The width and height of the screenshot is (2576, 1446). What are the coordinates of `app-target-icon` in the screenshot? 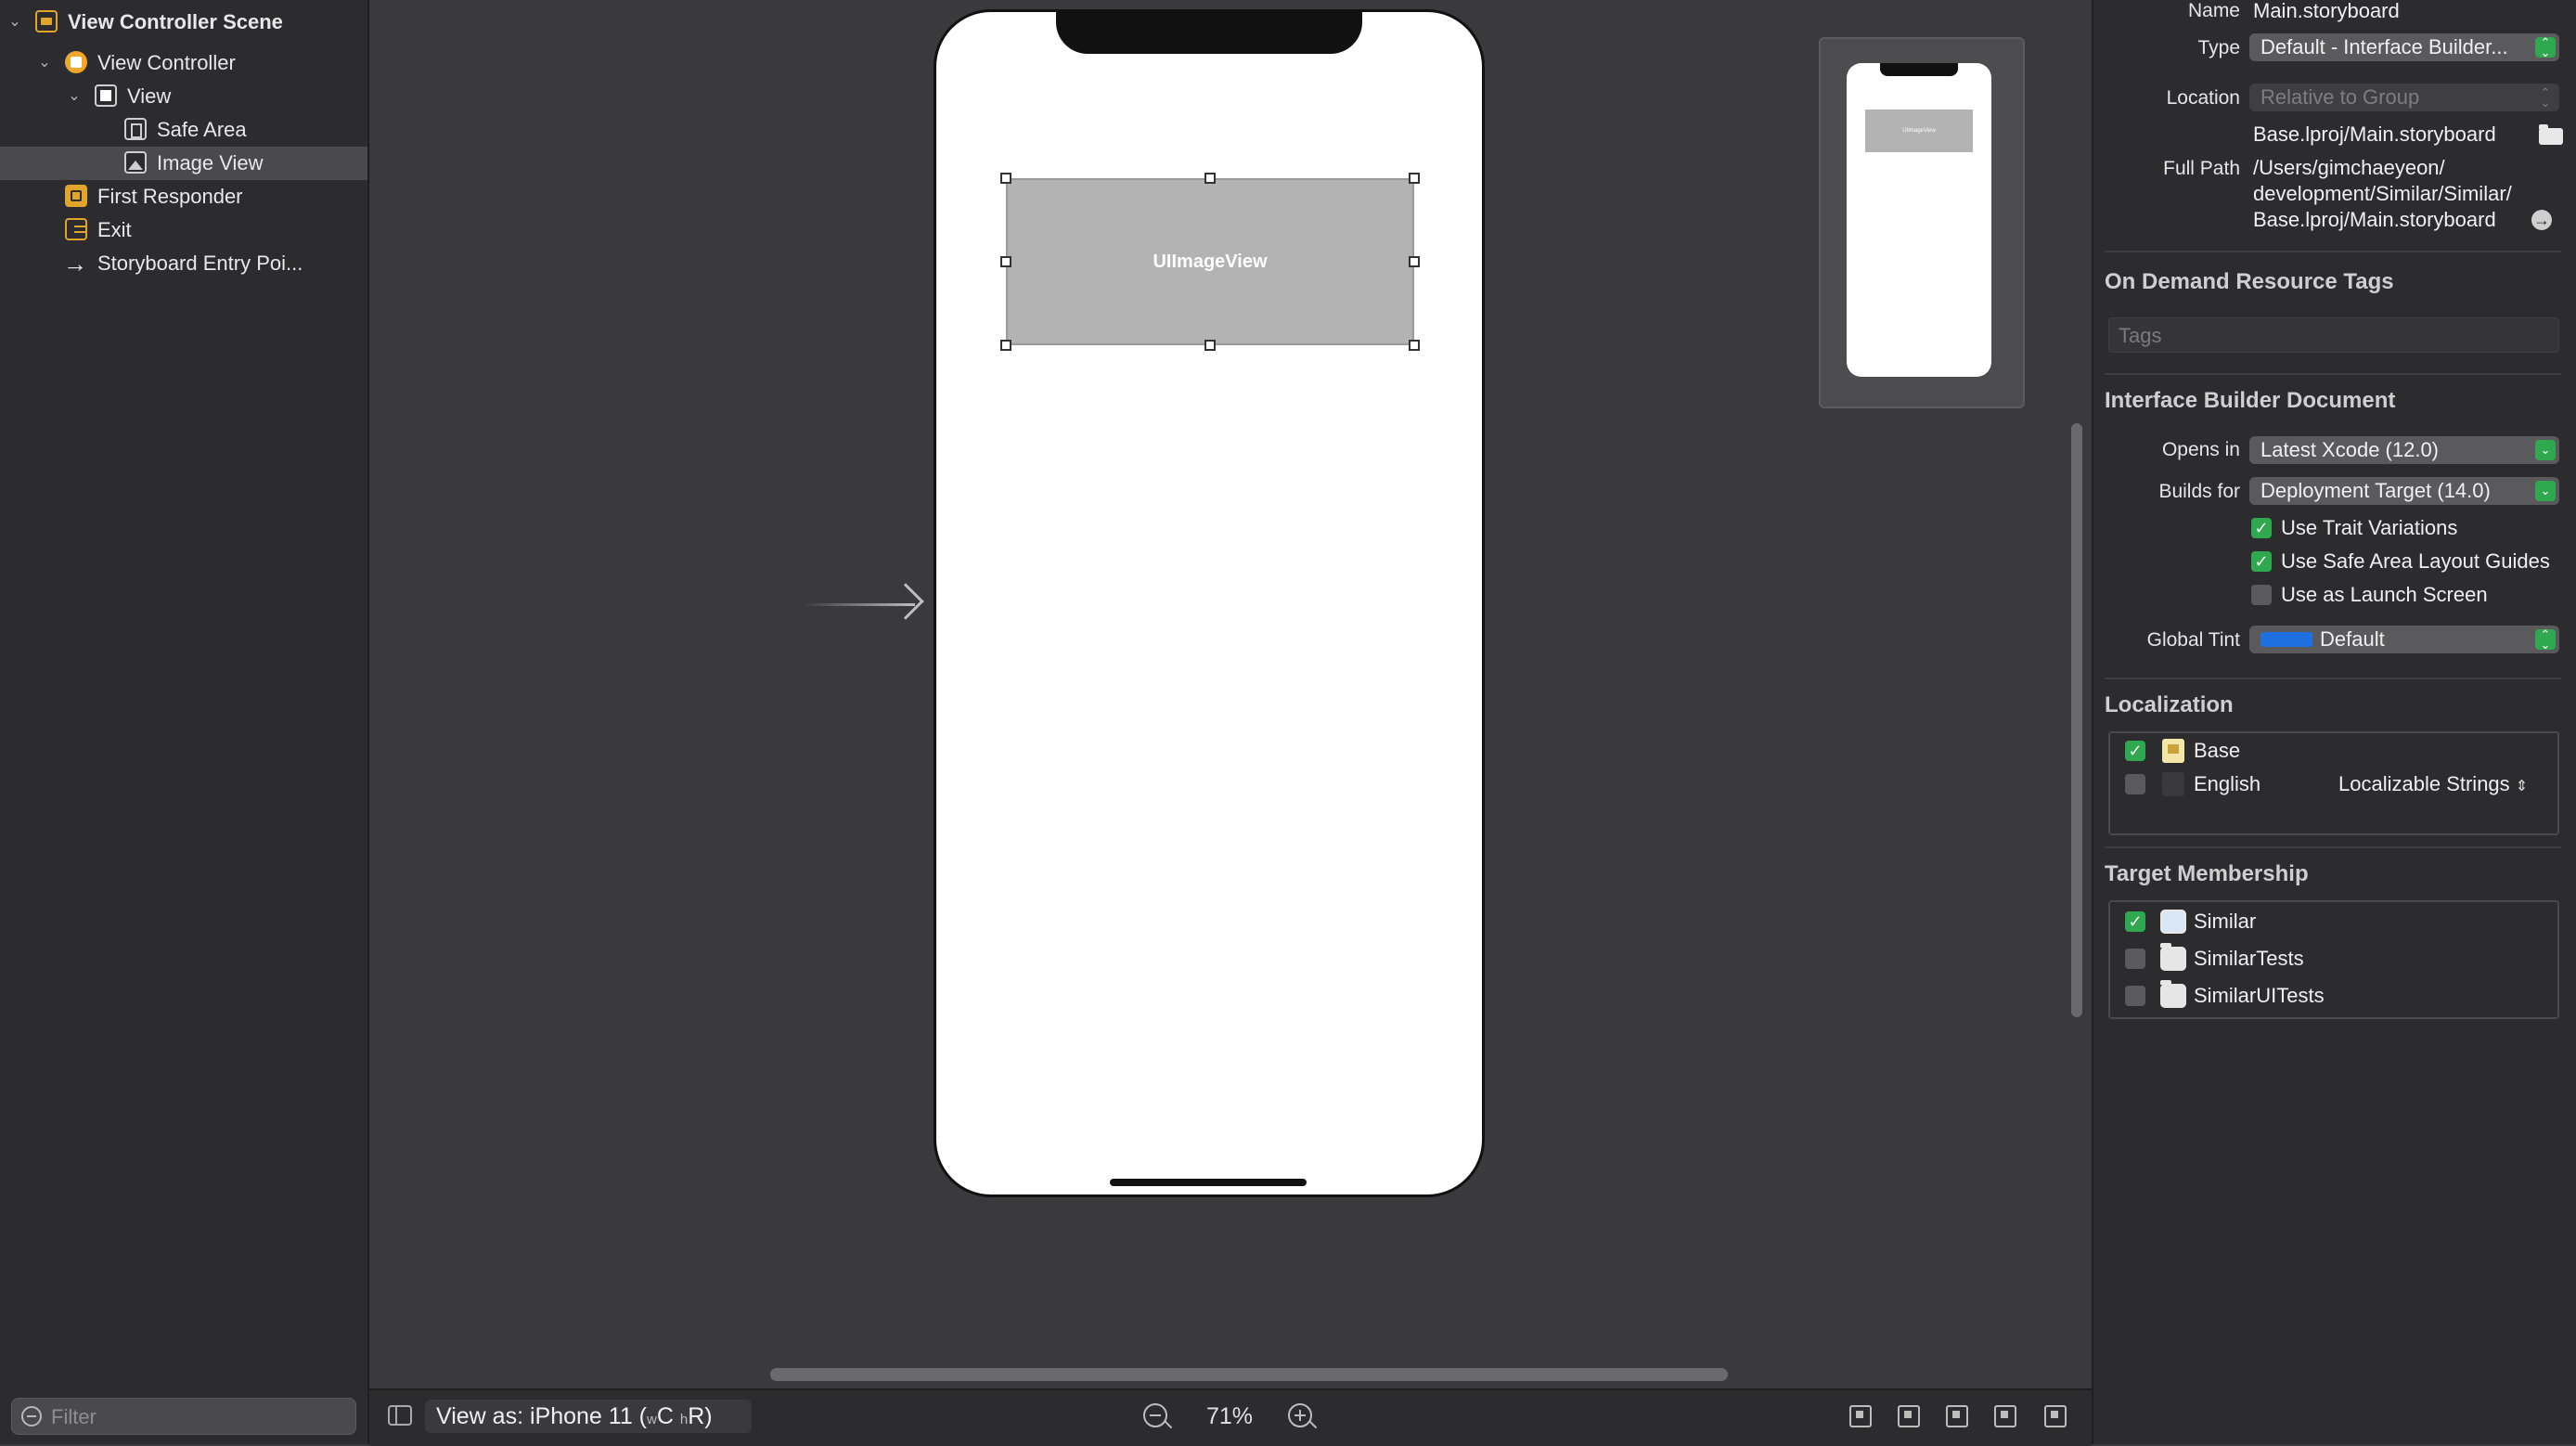 It's located at (2173, 922).